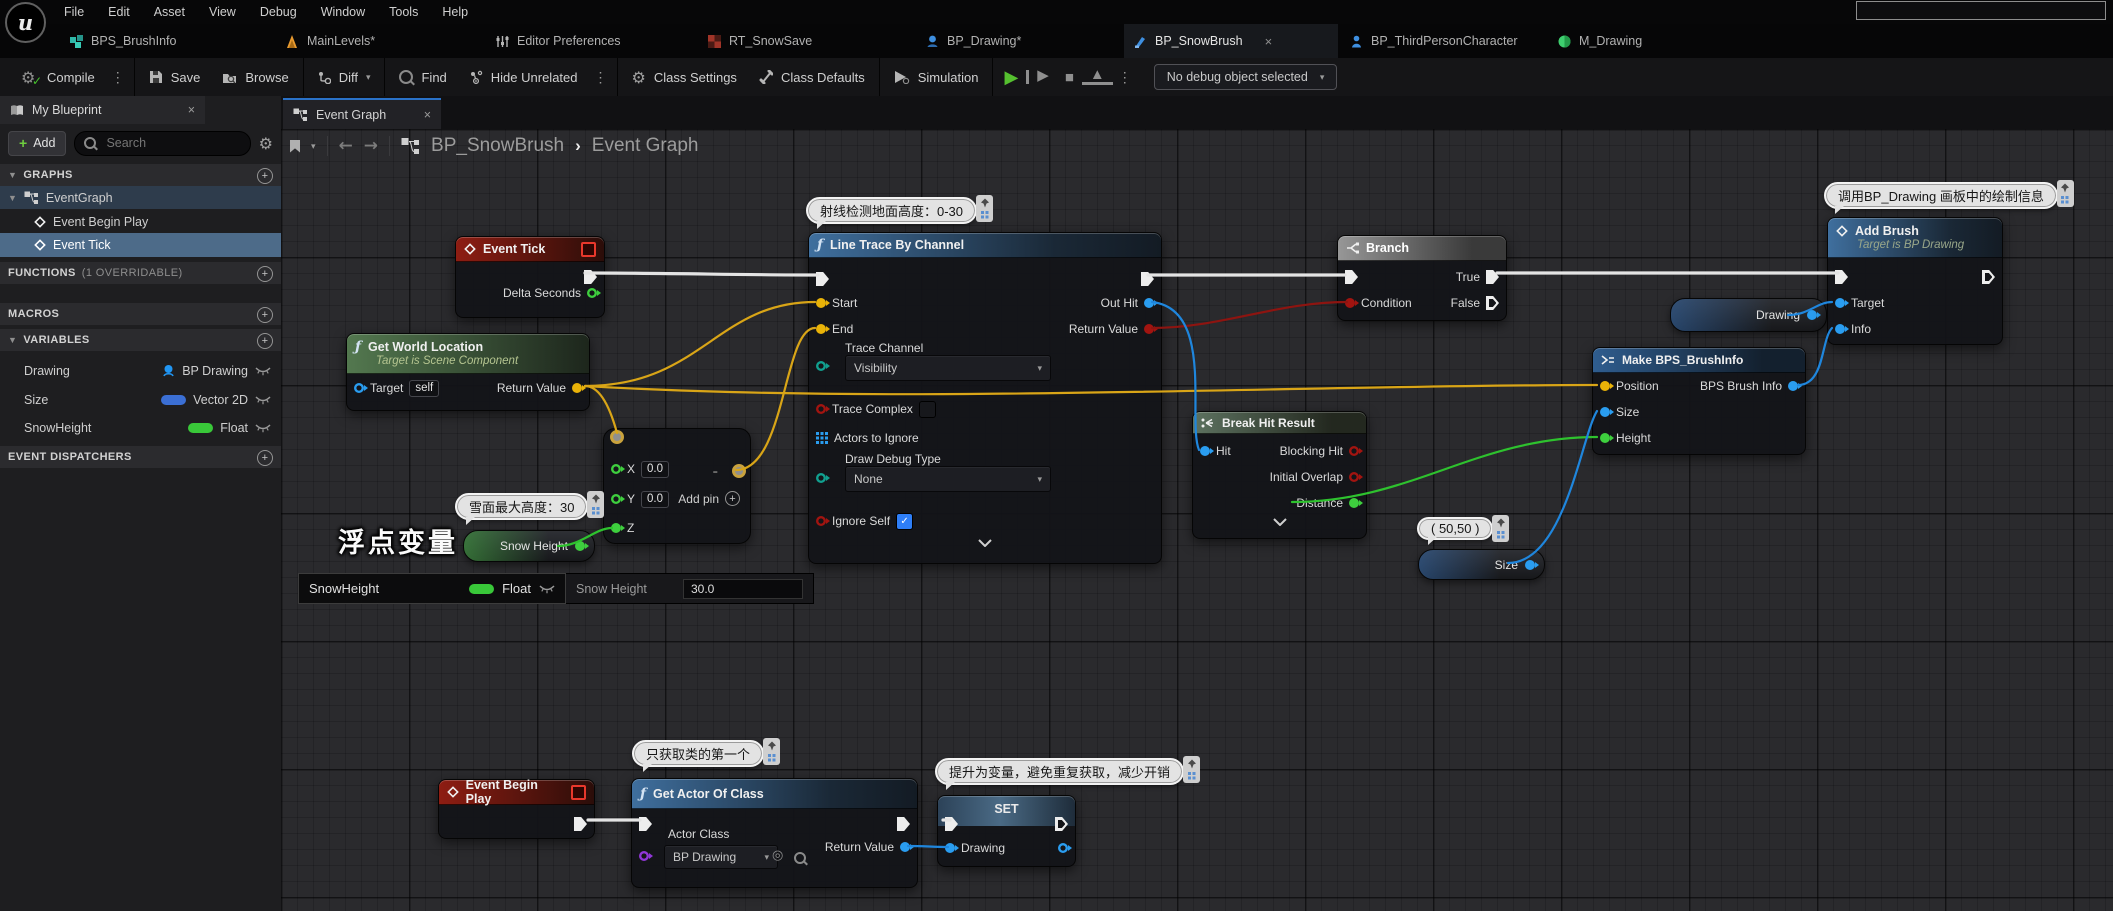  I want to click on use-selected-icon: ◎, so click(777, 855).